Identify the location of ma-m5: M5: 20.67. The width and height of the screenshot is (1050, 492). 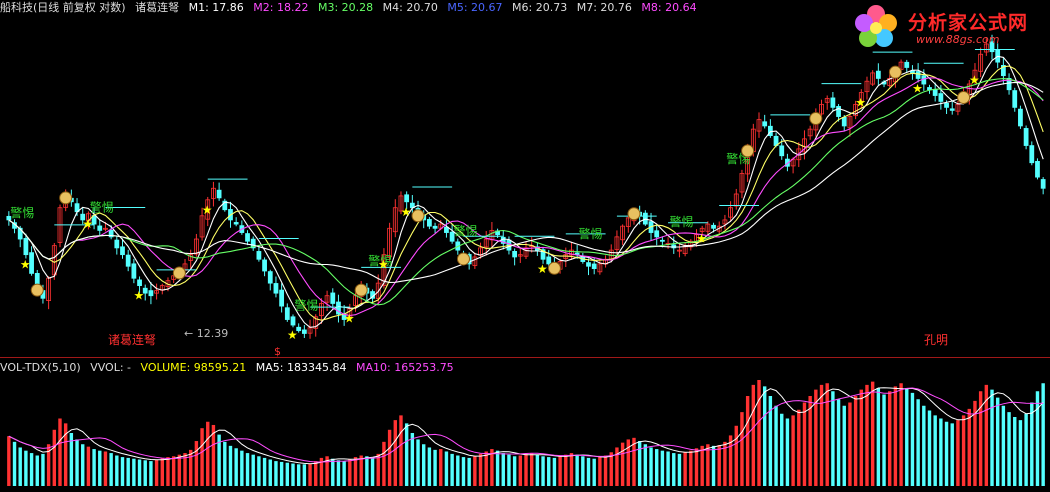
(475, 7).